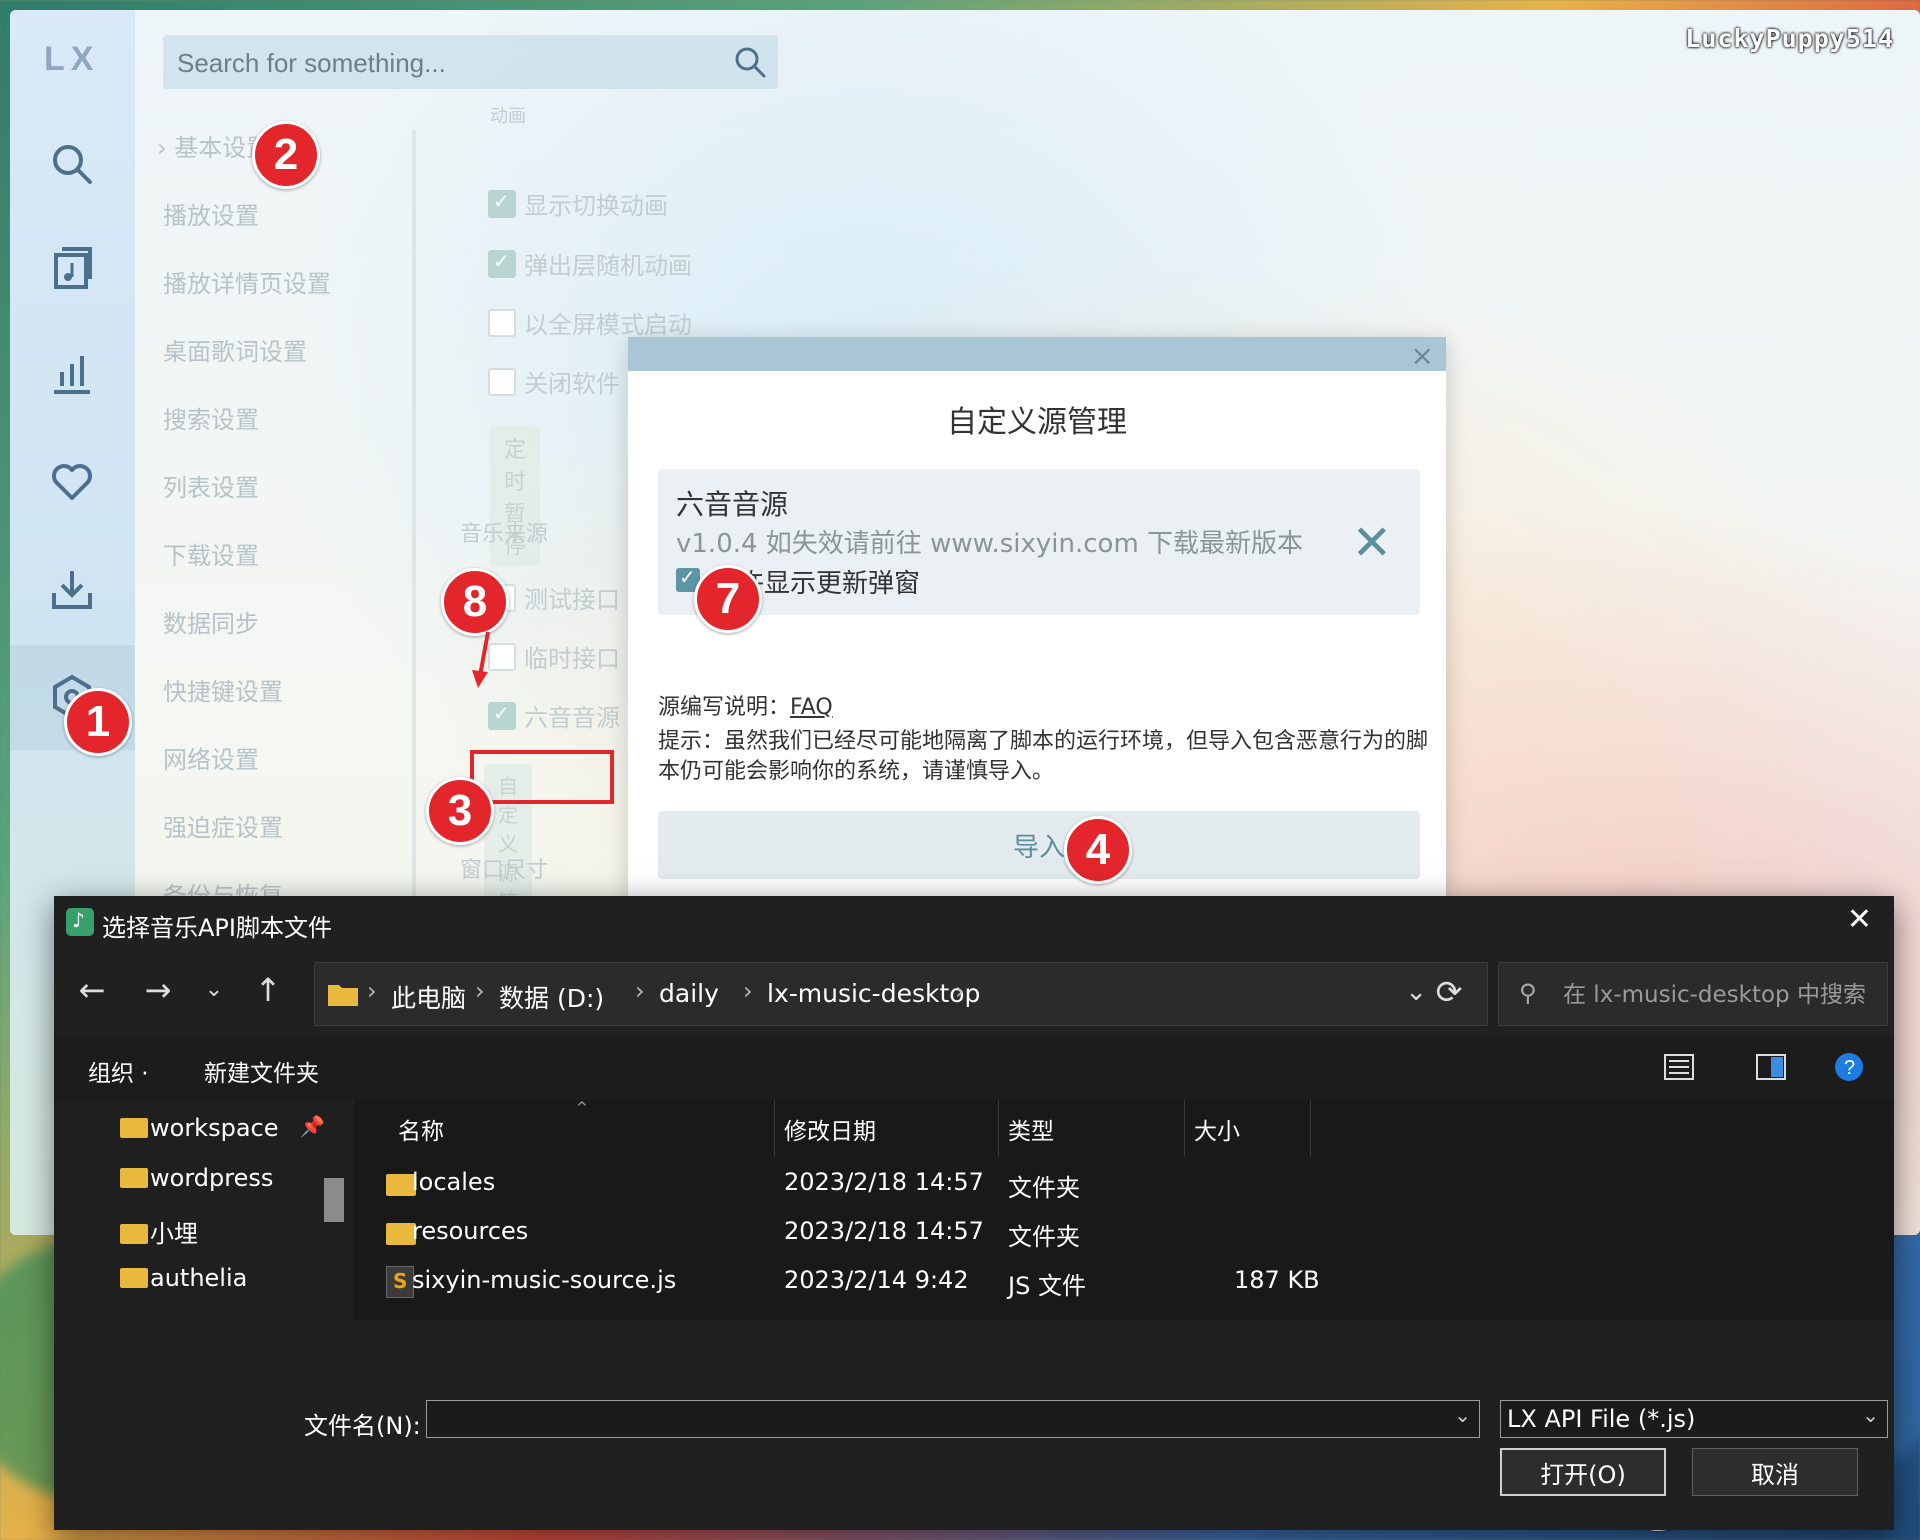  What do you see at coordinates (873, 993) in the screenshot?
I see `breadcrumb-item: lx-music-desktop` at bounding box center [873, 993].